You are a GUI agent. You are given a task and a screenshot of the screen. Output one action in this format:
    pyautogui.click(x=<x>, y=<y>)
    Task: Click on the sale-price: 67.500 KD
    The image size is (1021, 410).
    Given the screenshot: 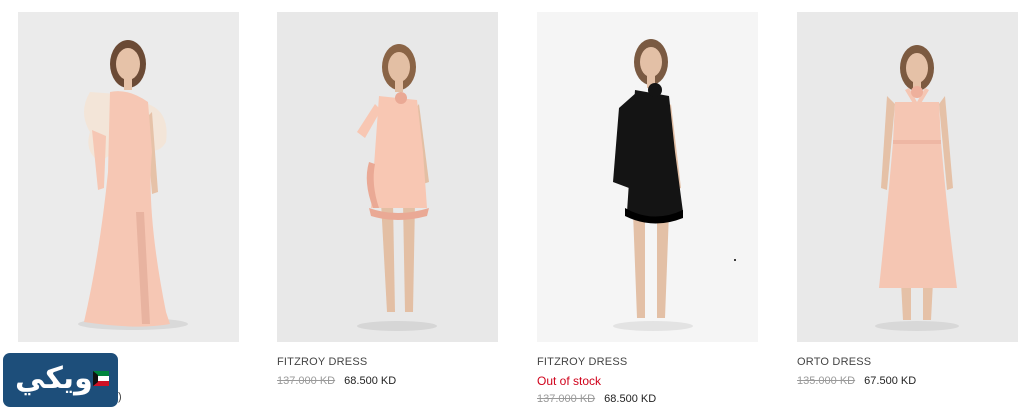 What is the action you would take?
    pyautogui.click(x=890, y=381)
    